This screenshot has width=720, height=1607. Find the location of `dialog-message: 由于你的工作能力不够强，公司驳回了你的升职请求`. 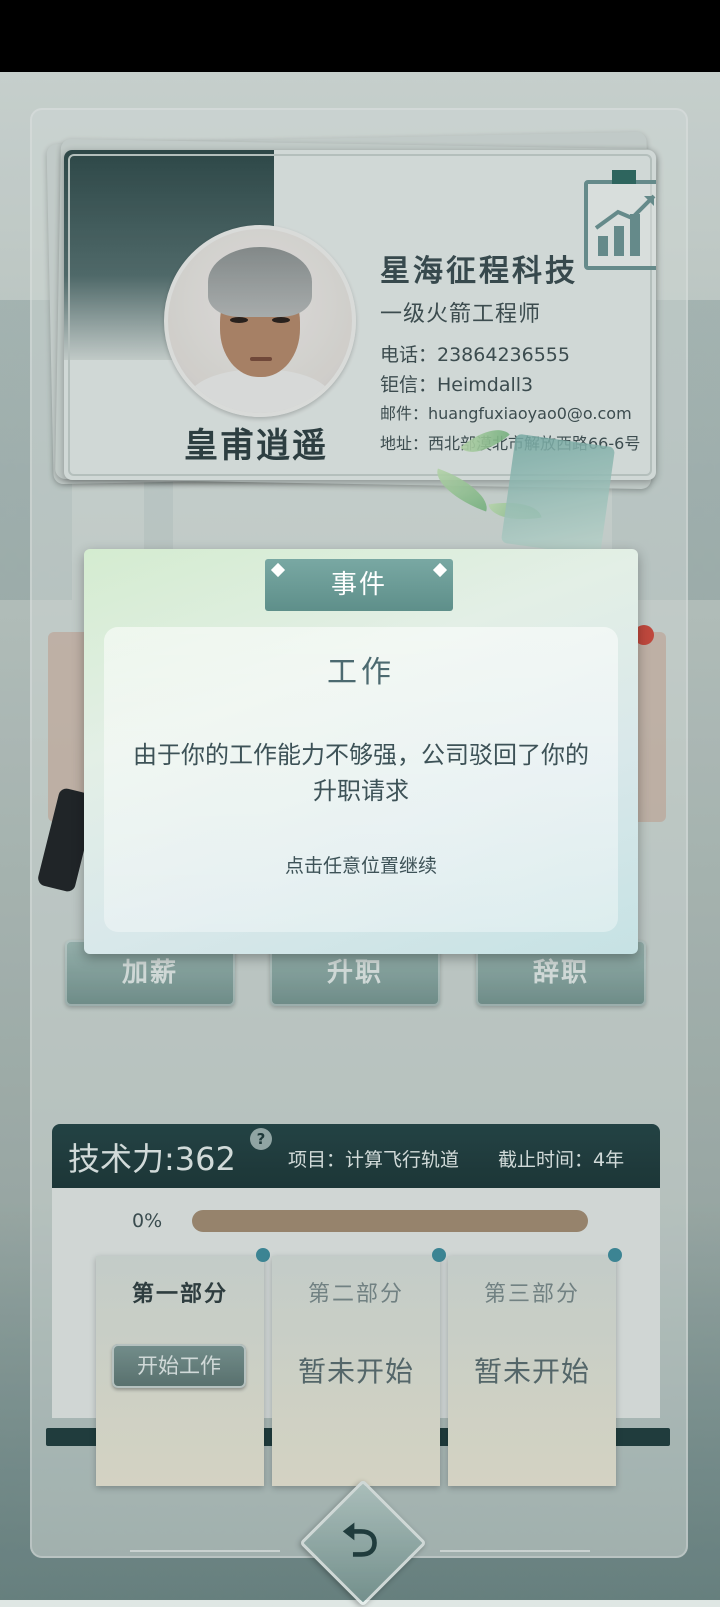

dialog-message: 由于你的工作能力不够强，公司驳回了你的升职请求 is located at coordinates (361, 773).